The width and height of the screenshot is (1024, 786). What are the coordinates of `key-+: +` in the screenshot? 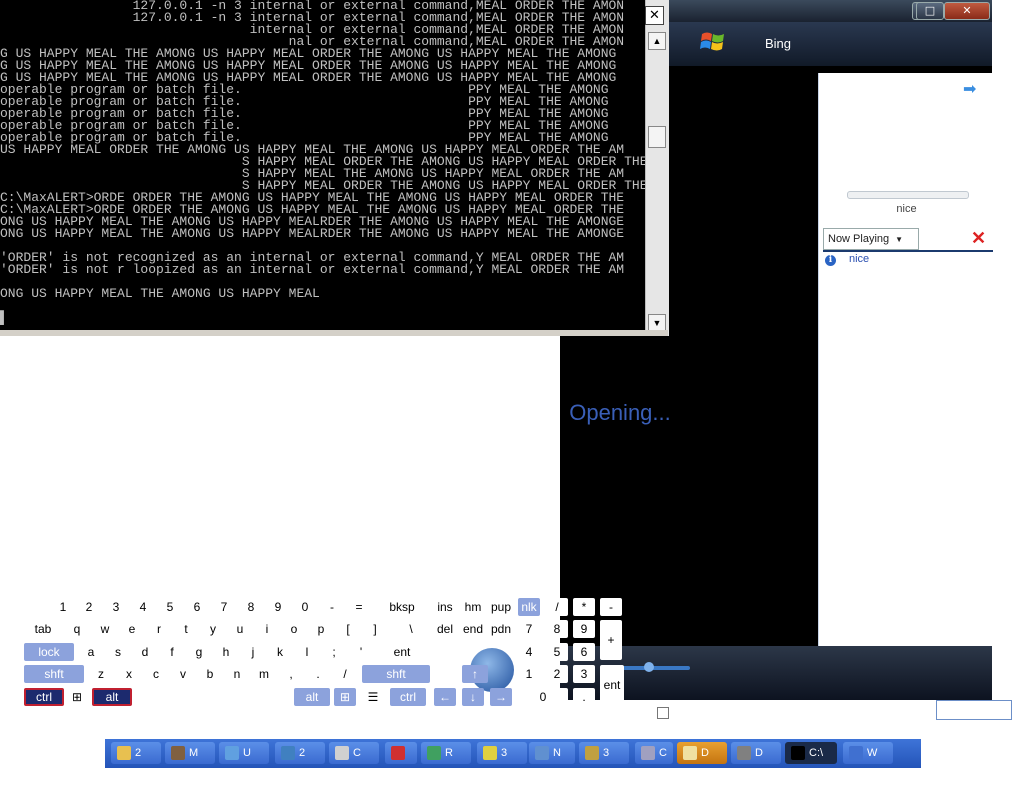 It's located at (611, 640).